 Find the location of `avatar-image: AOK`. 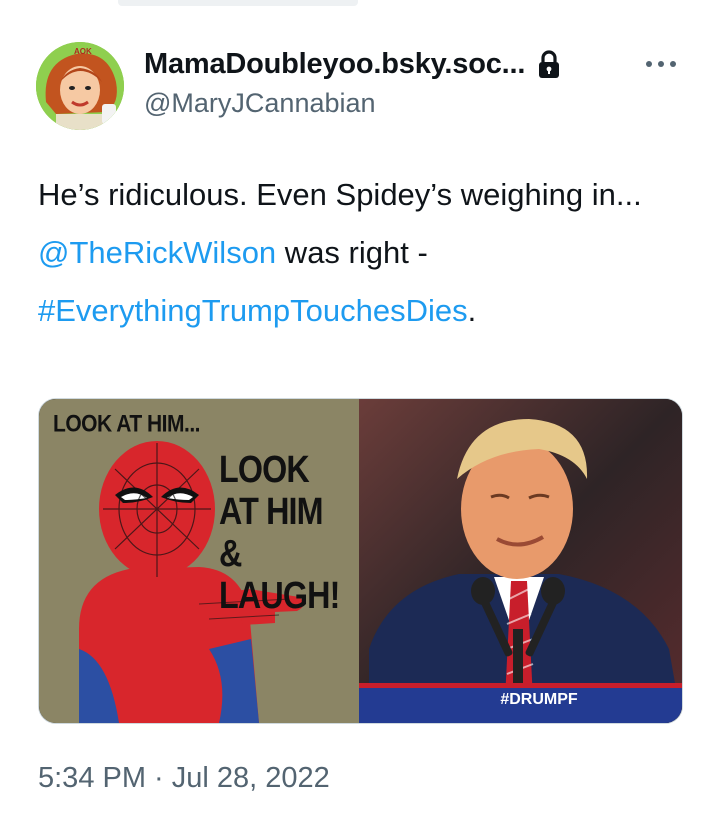

avatar-image: AOK is located at coordinates (80, 86).